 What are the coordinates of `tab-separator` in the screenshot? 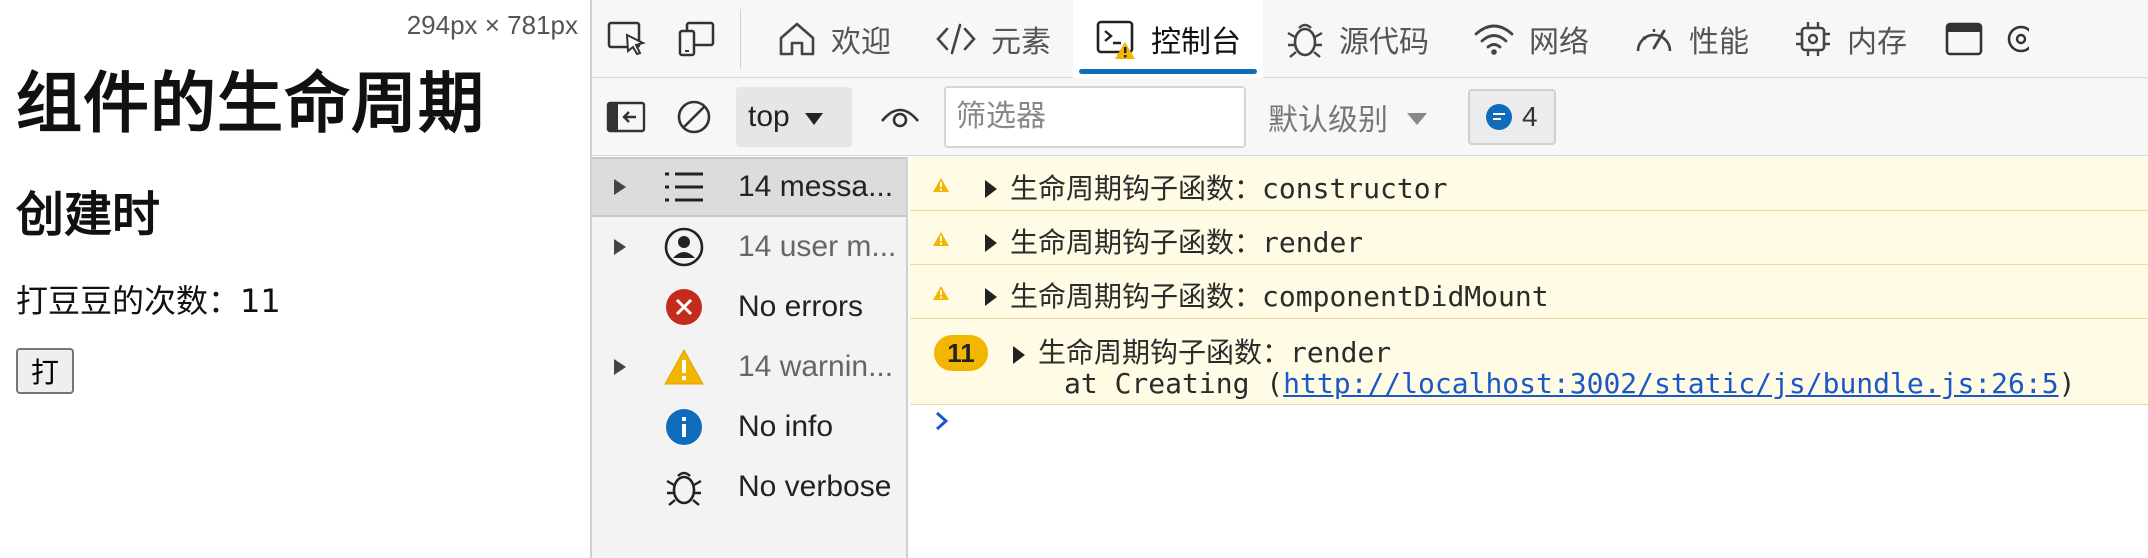 It's located at (740, 38).